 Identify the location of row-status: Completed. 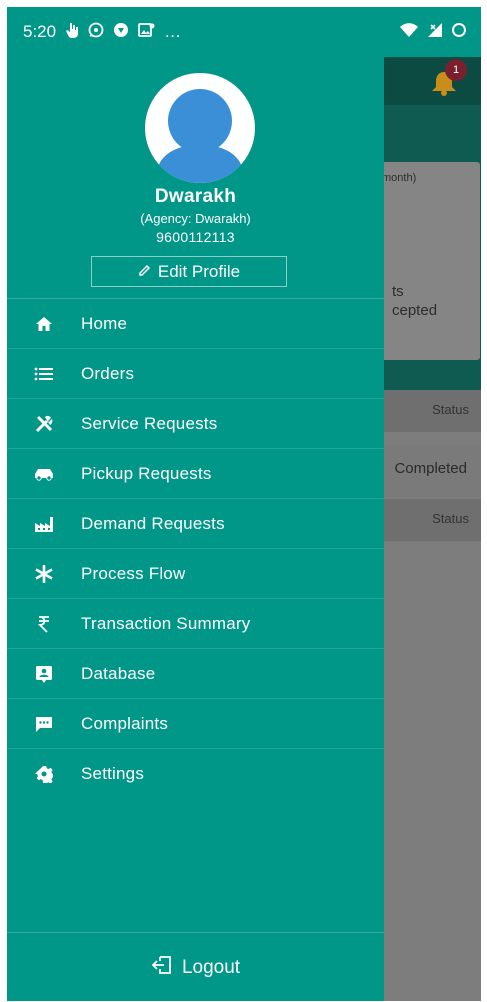
(430, 468).